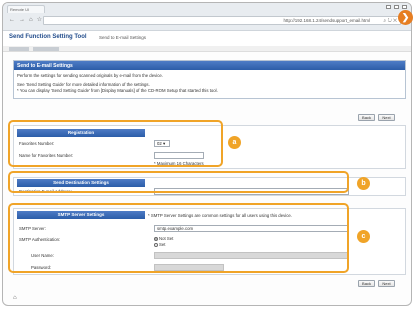  I want to click on callout-a-badge: a, so click(234, 142).